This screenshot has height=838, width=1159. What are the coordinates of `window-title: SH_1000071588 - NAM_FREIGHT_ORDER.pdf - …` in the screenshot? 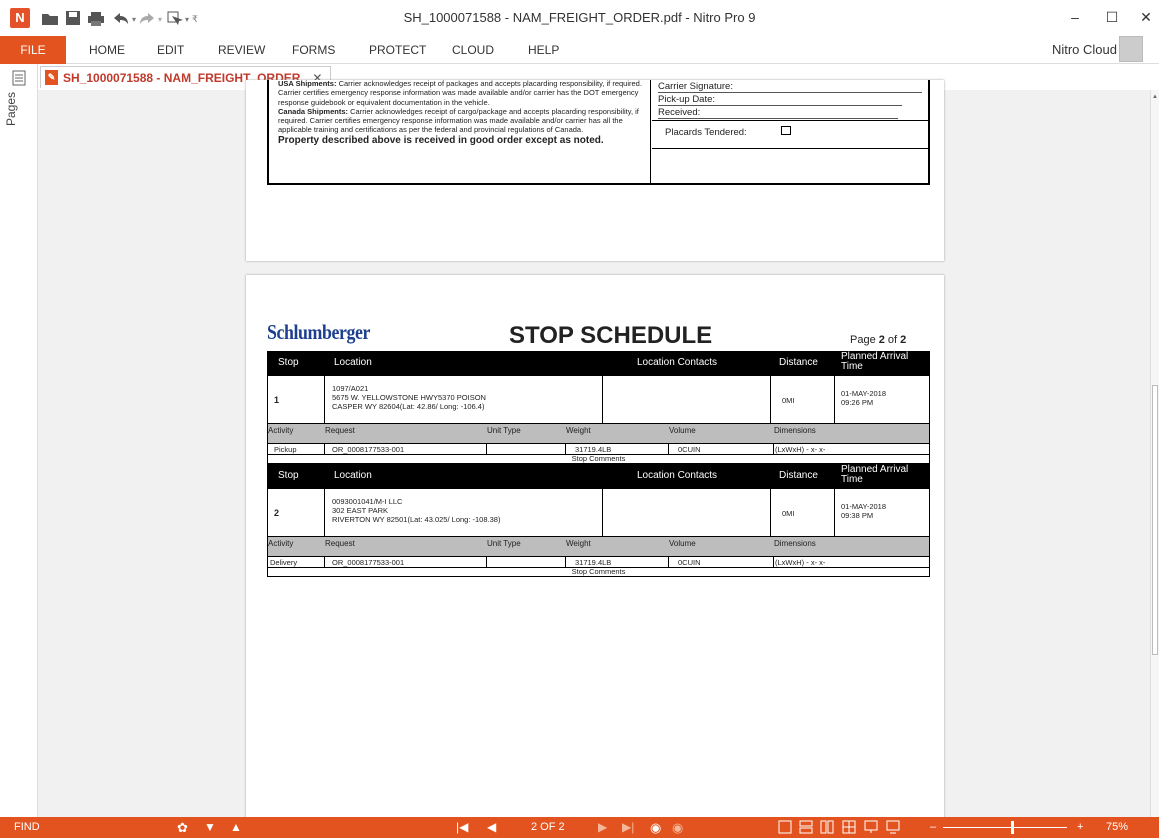 It's located at (579, 17).